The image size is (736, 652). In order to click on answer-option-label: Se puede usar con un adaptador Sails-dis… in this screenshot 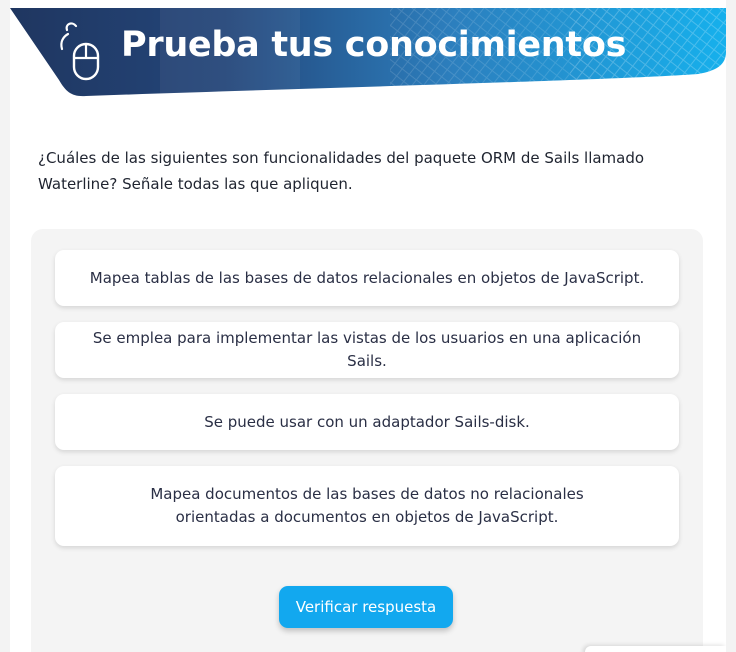, I will do `click(367, 421)`.